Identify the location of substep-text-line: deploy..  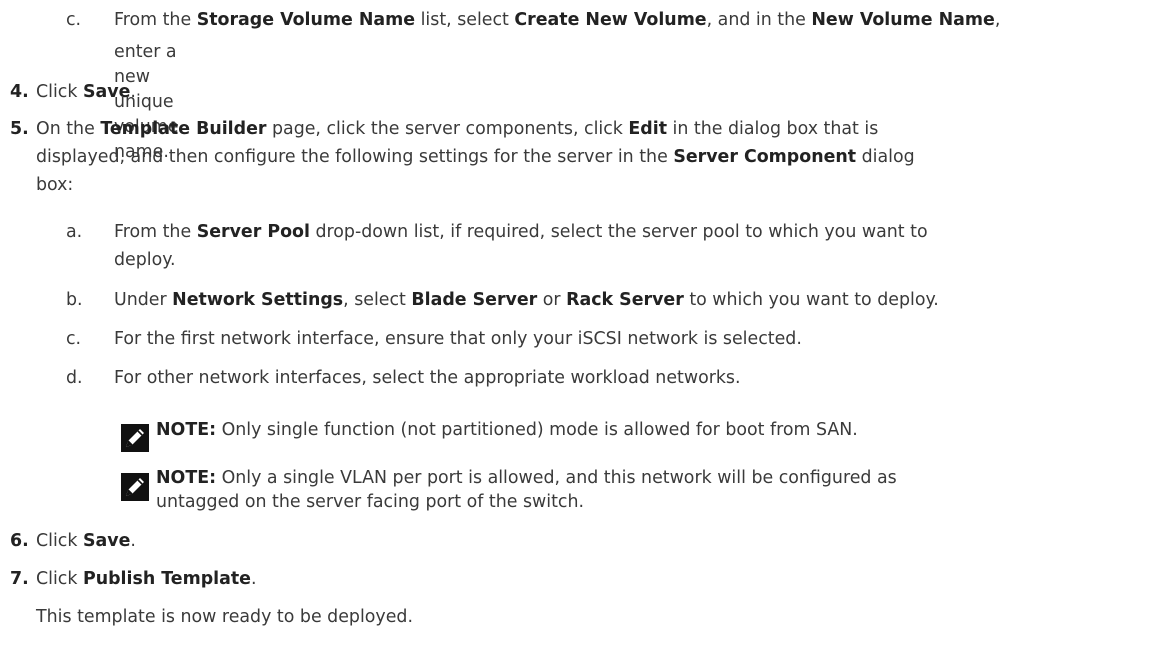
(145, 260).